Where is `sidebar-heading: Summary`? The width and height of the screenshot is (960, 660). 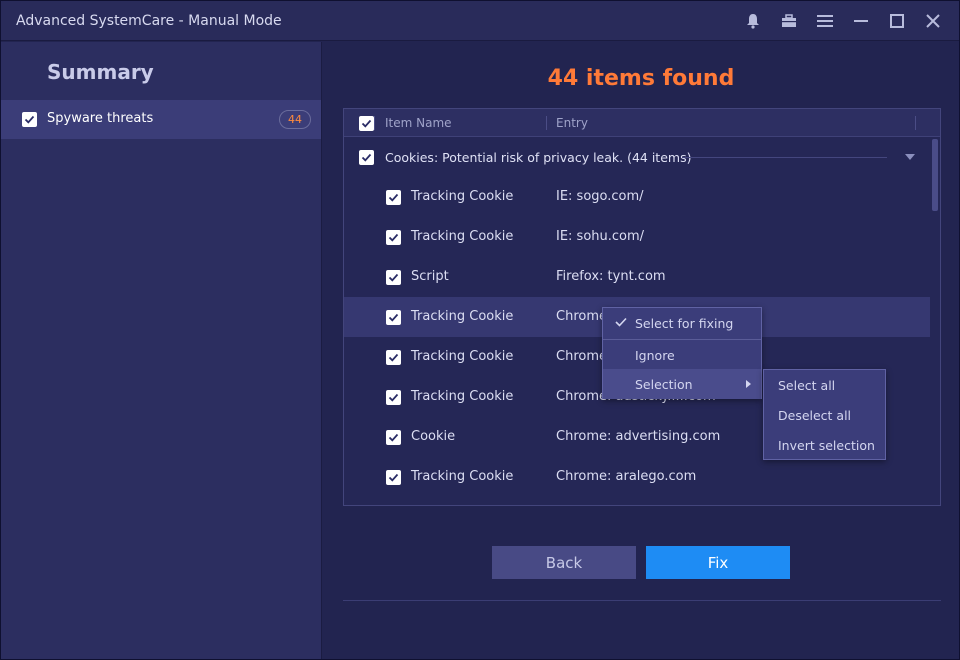 sidebar-heading: Summary is located at coordinates (100, 72).